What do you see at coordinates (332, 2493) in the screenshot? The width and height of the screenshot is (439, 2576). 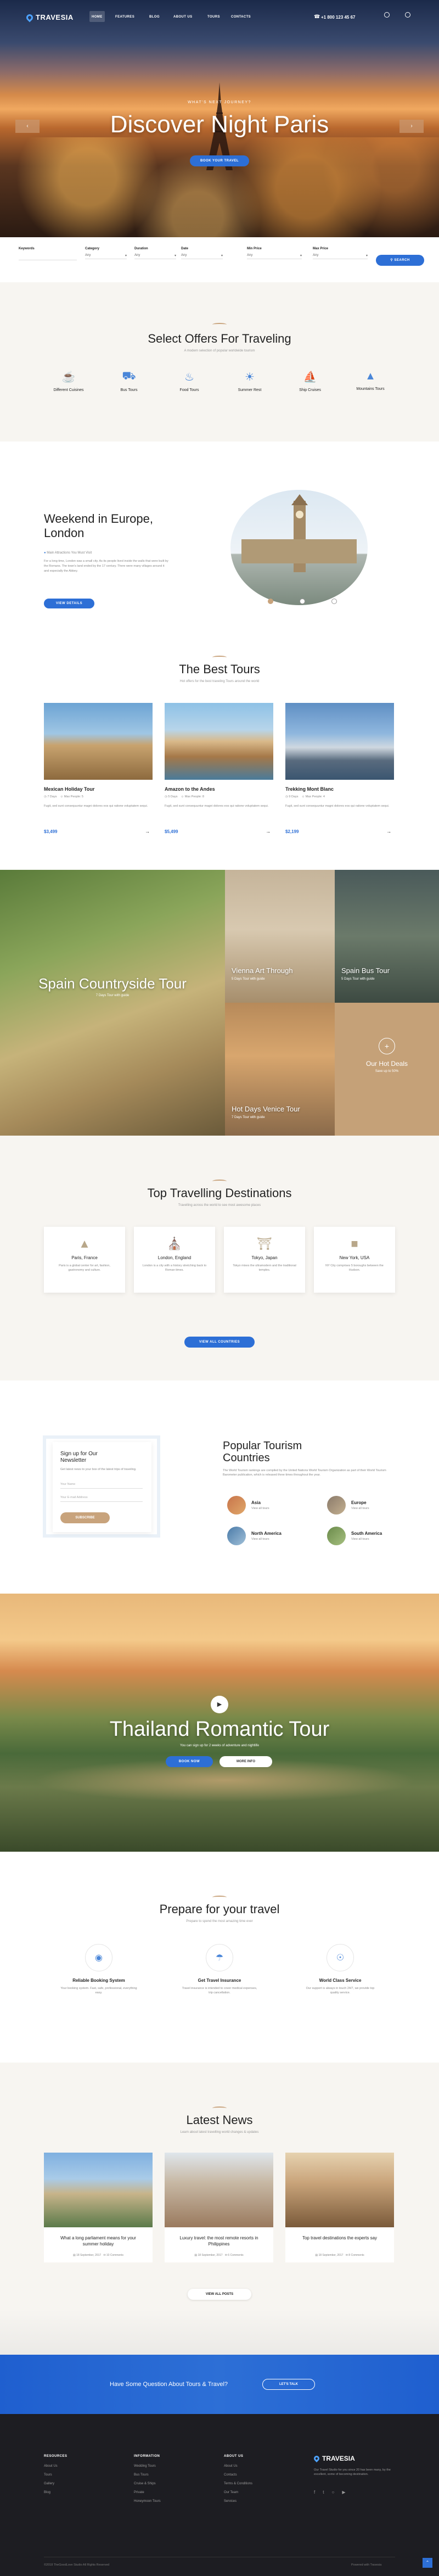 I see `instagram-icon: ○` at bounding box center [332, 2493].